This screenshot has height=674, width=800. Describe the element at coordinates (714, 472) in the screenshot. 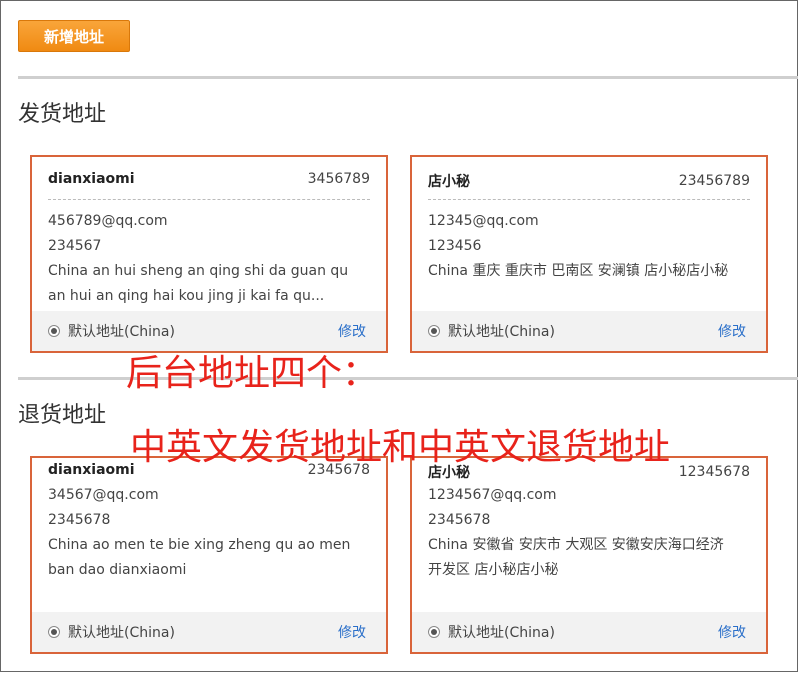

I see `contact-phone: 12345678` at that location.